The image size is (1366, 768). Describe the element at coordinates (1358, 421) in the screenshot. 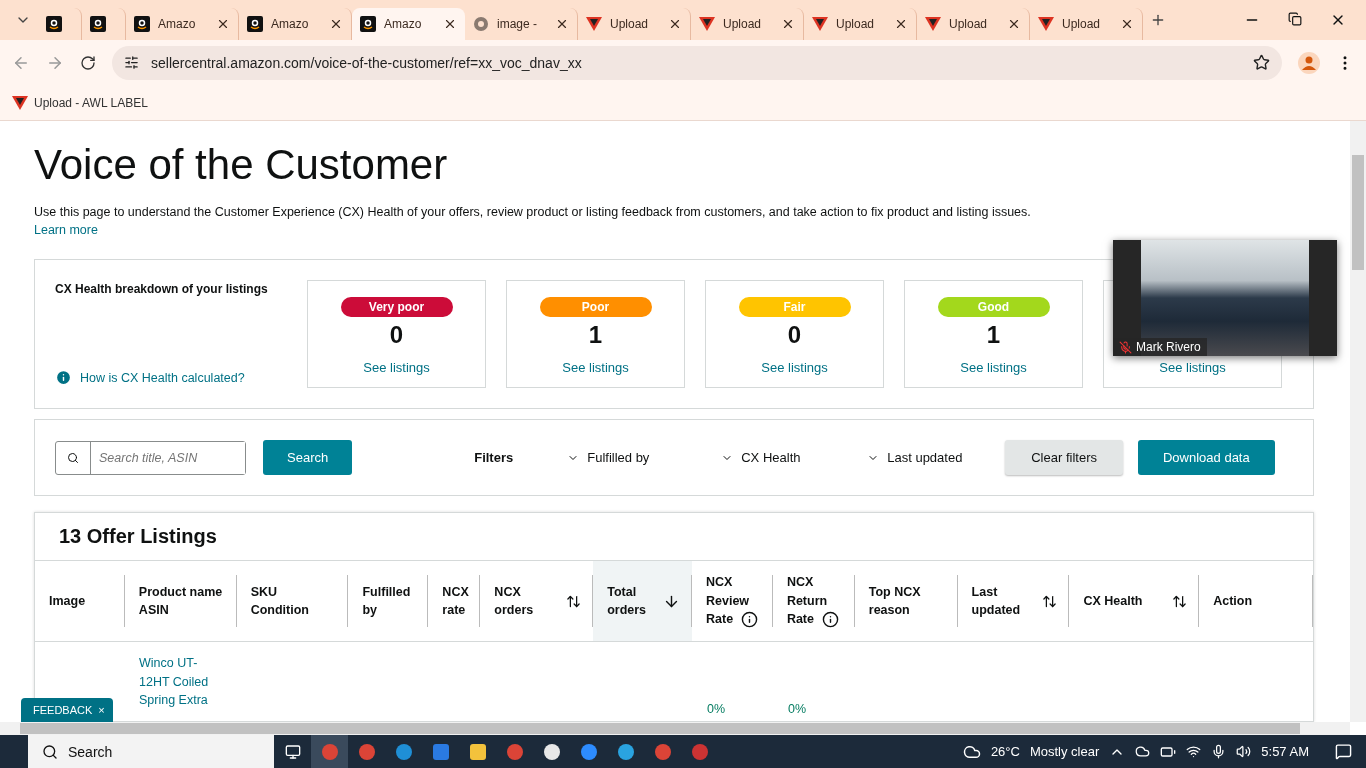

I see `vertical-scrollbar` at that location.